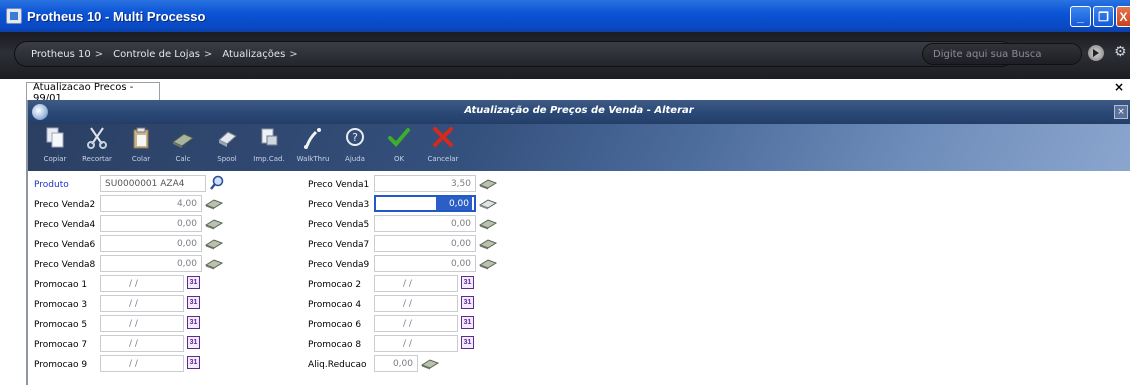 Image resolution: width=1130 pixels, height=385 pixels. What do you see at coordinates (61, 345) in the screenshot?
I see `promocao7-label: Promocao 7` at bounding box center [61, 345].